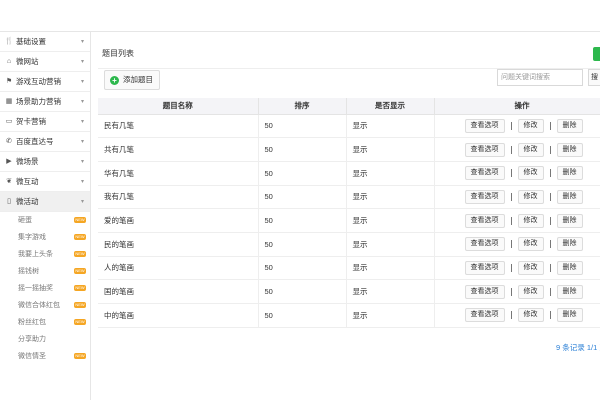 The height and width of the screenshot is (400, 600). What do you see at coordinates (596, 54) in the screenshot?
I see `green-action-button` at bounding box center [596, 54].